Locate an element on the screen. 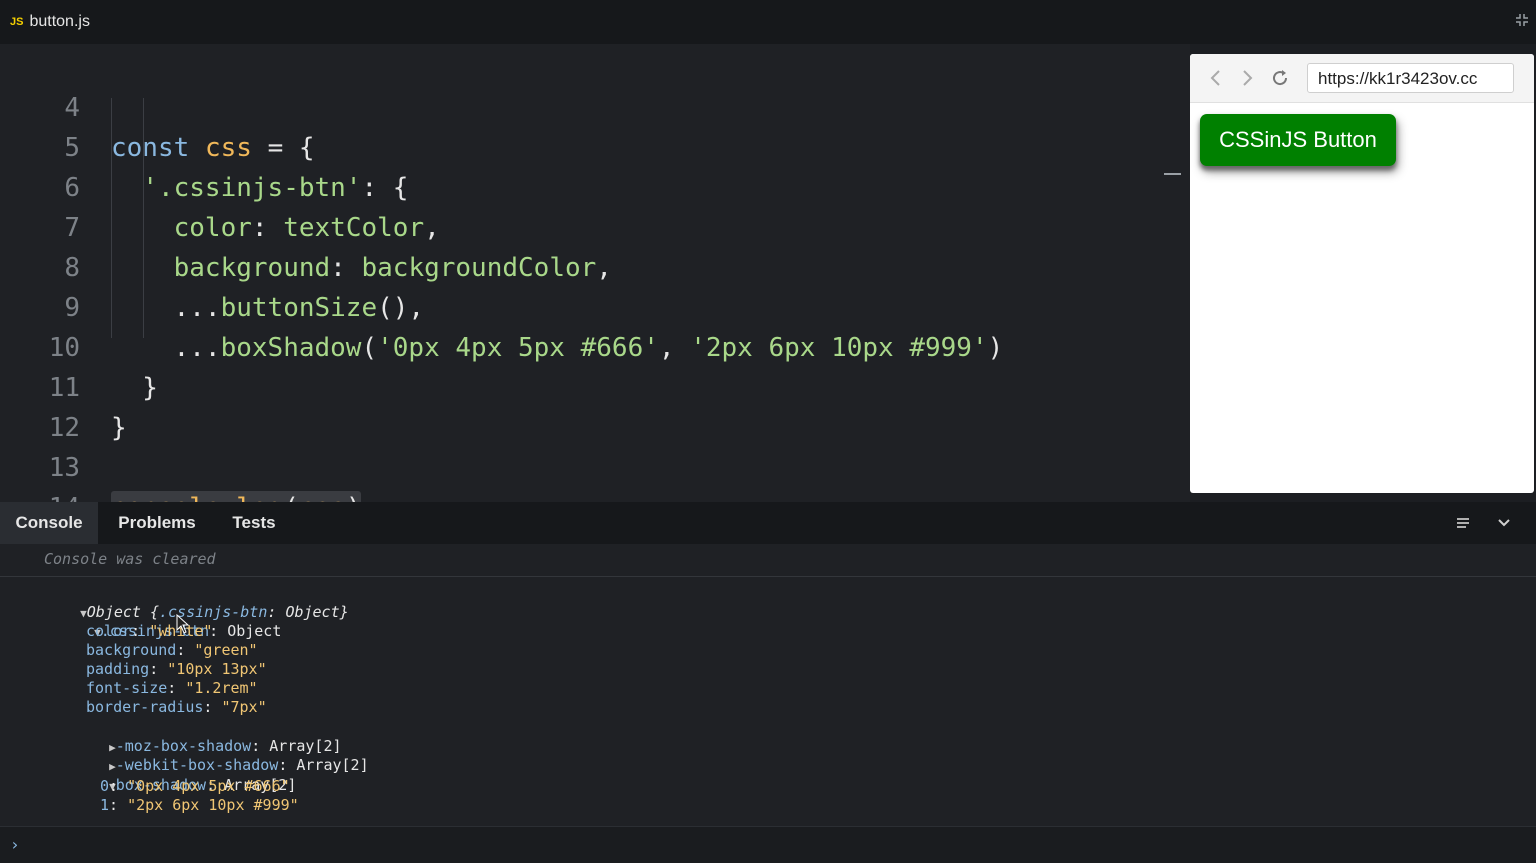 The image size is (1536, 863). collapse-icon is located at coordinates (1522, 20).